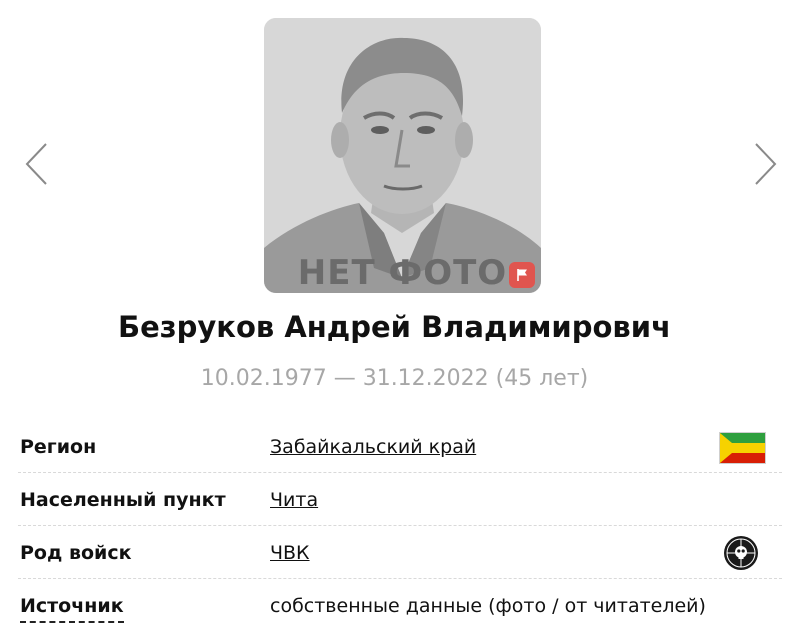  I want to click on prev-button, so click(37, 164).